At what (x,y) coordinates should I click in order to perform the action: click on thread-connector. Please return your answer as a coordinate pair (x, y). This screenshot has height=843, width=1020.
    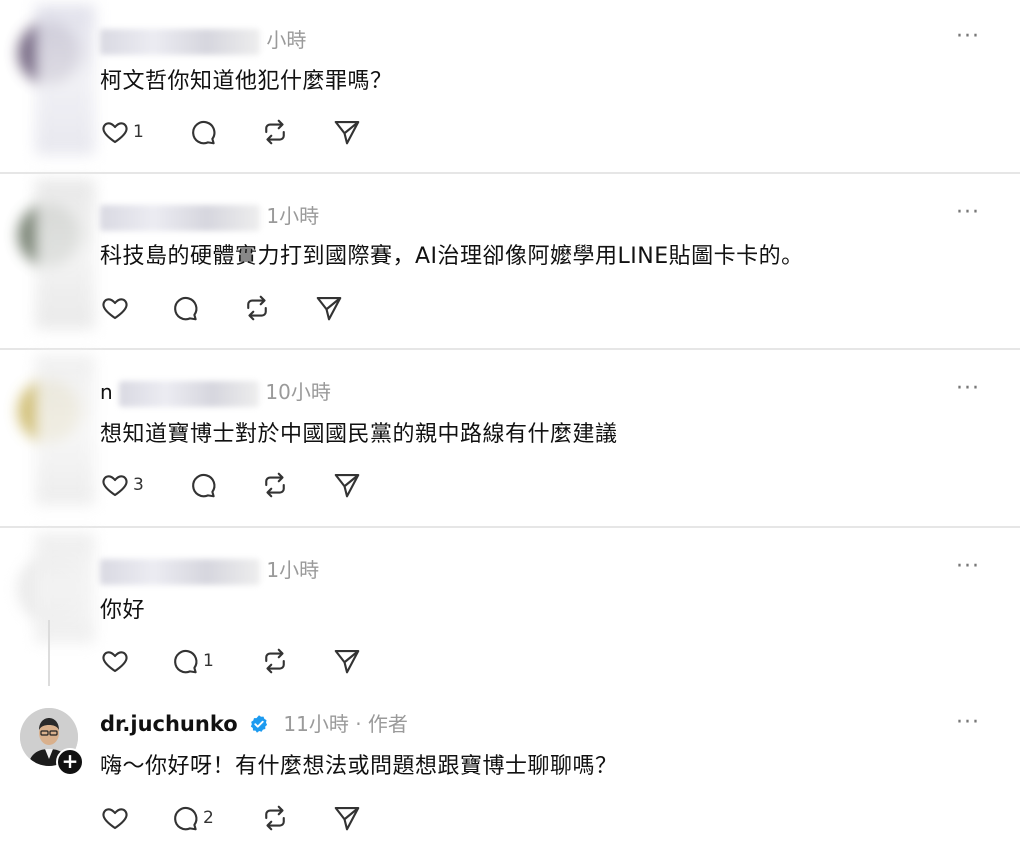
    Looking at the image, I should click on (49, 653).